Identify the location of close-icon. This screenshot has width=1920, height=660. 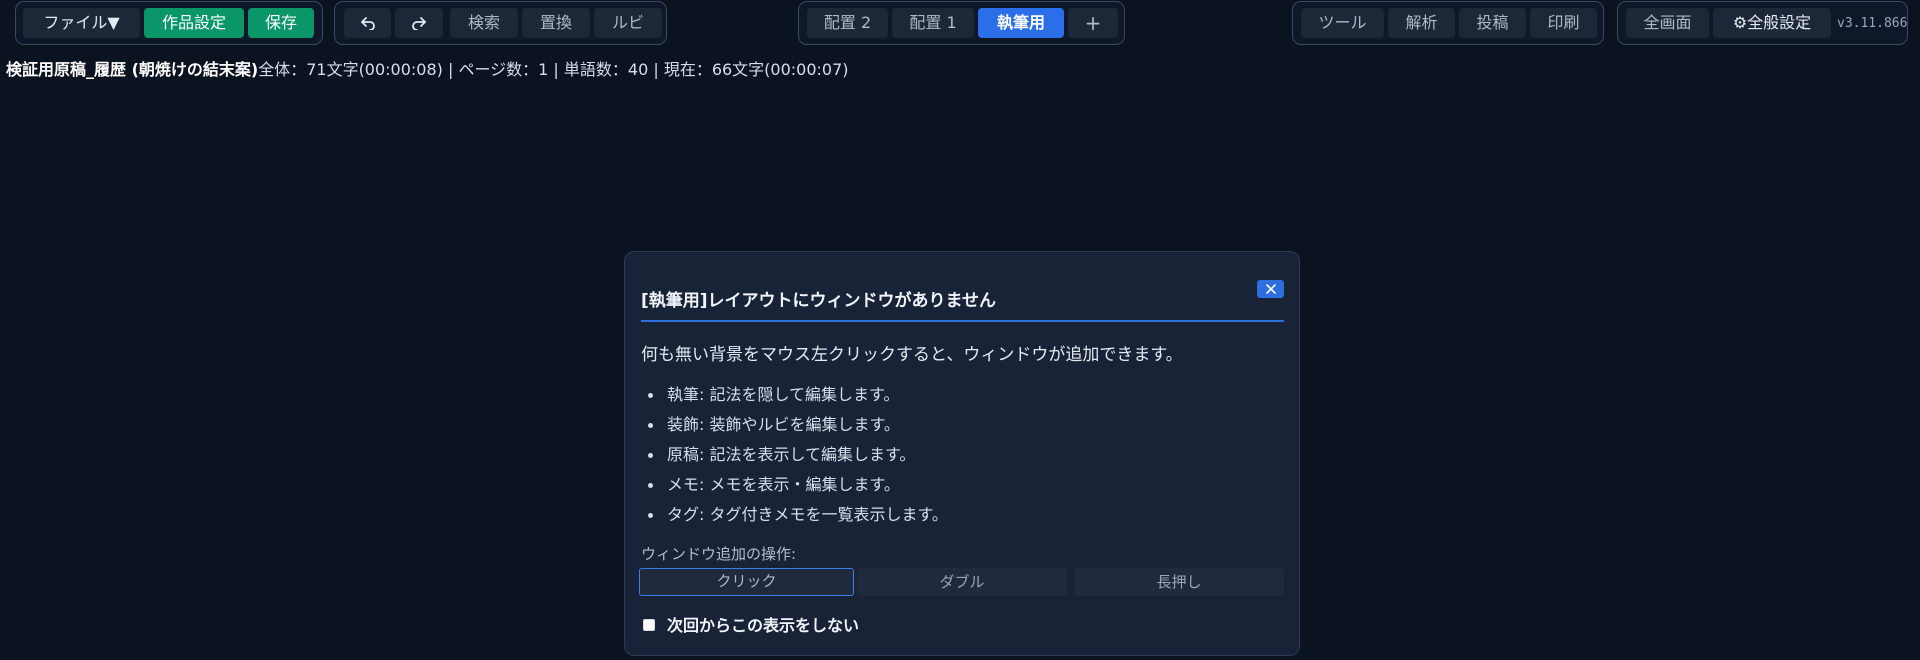
(1270, 289).